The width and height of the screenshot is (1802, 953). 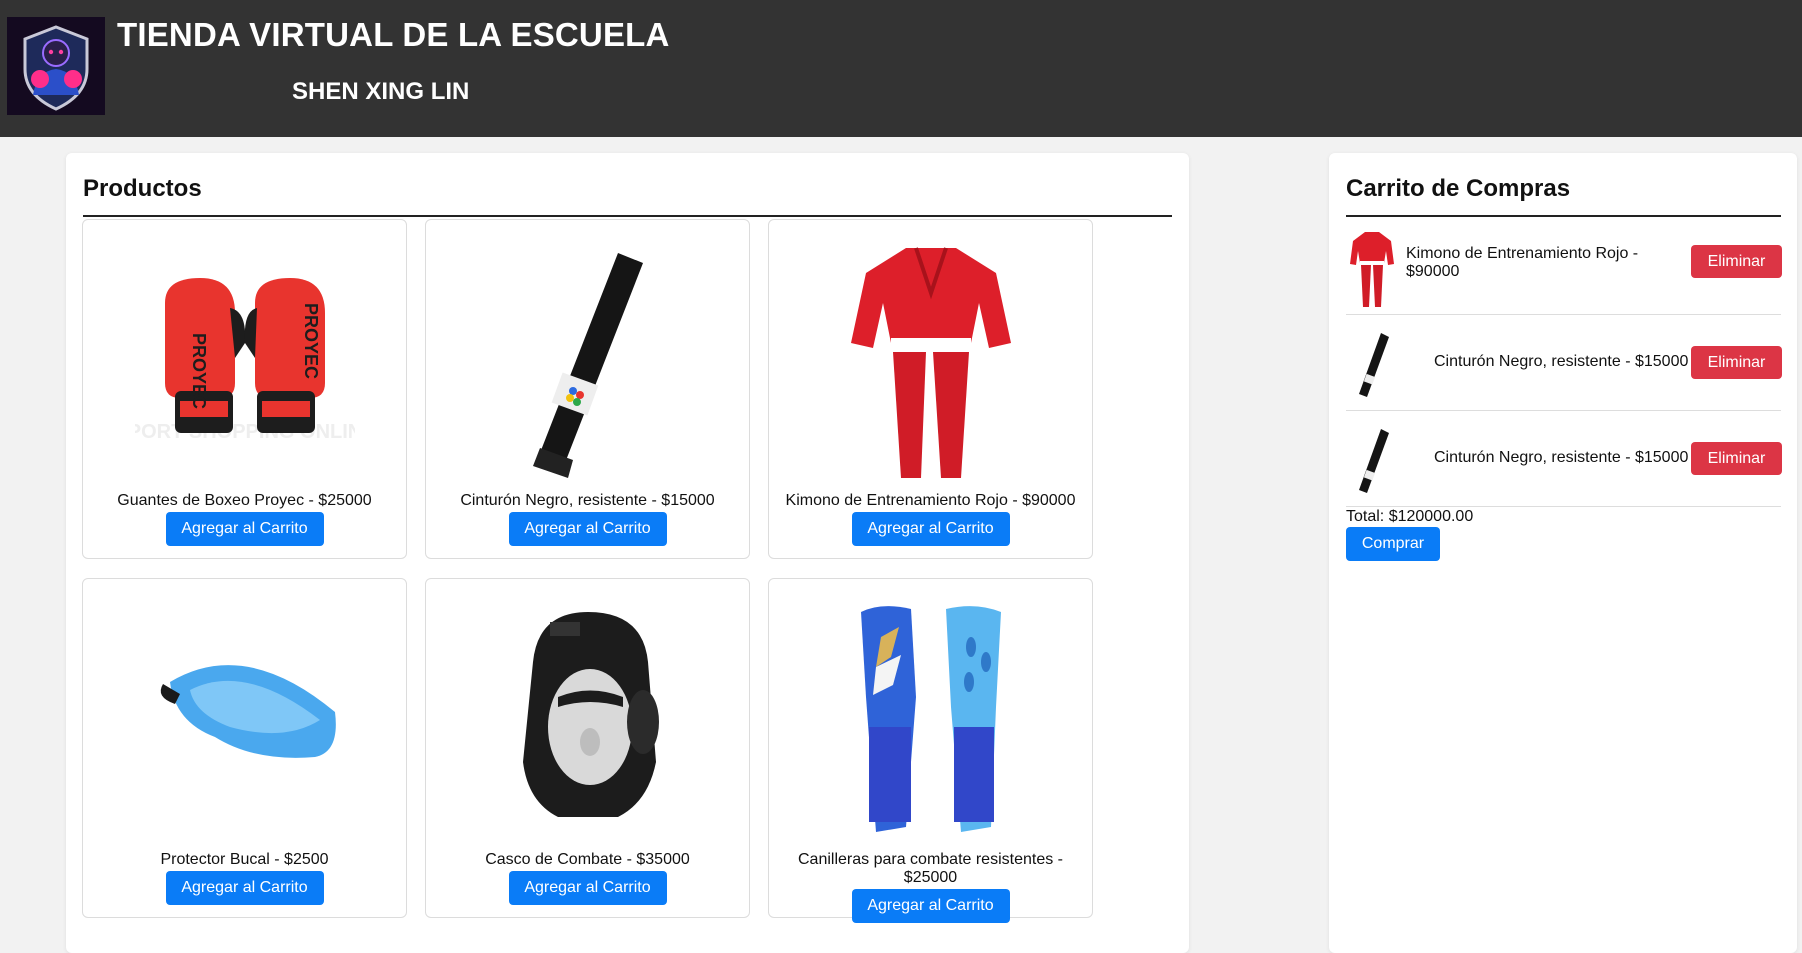 What do you see at coordinates (627, 216) in the screenshot?
I see `products-divider` at bounding box center [627, 216].